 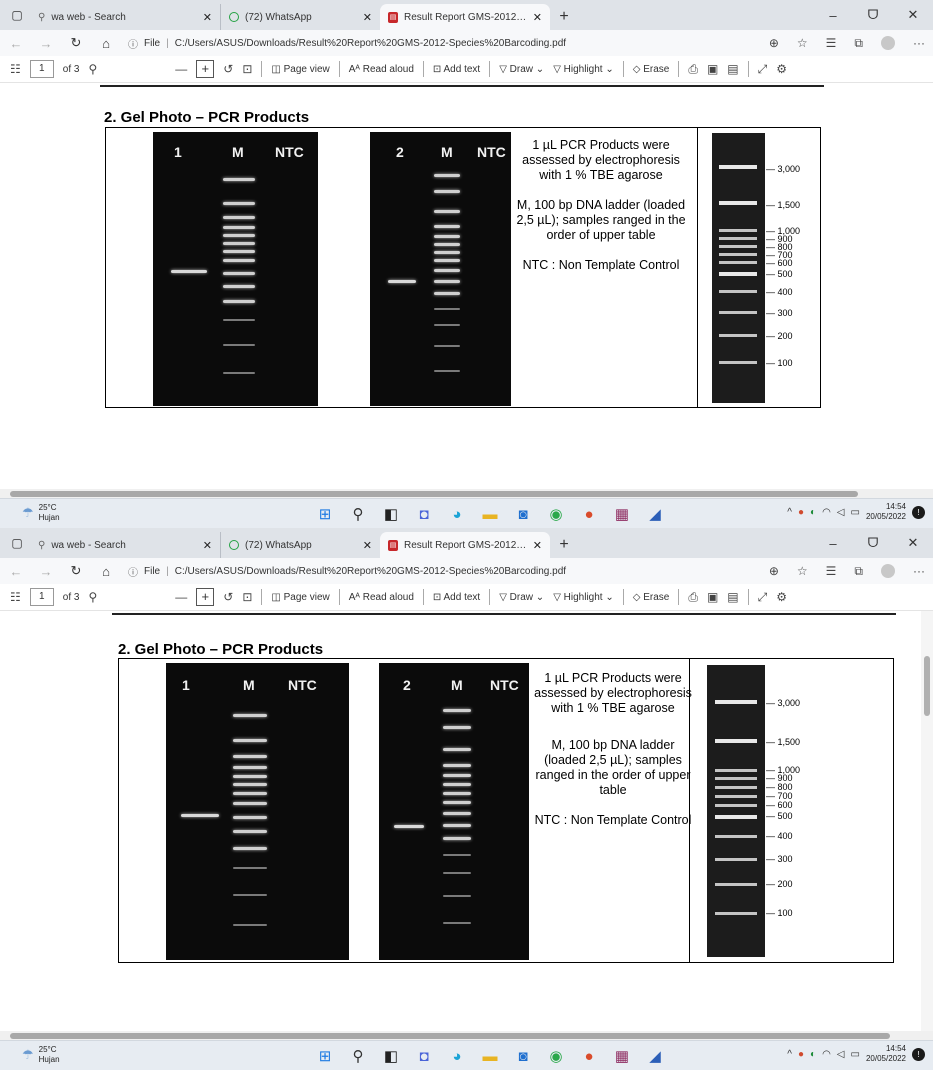 What do you see at coordinates (622, 1056) in the screenshot?
I see `winrar-icon: ▦` at bounding box center [622, 1056].